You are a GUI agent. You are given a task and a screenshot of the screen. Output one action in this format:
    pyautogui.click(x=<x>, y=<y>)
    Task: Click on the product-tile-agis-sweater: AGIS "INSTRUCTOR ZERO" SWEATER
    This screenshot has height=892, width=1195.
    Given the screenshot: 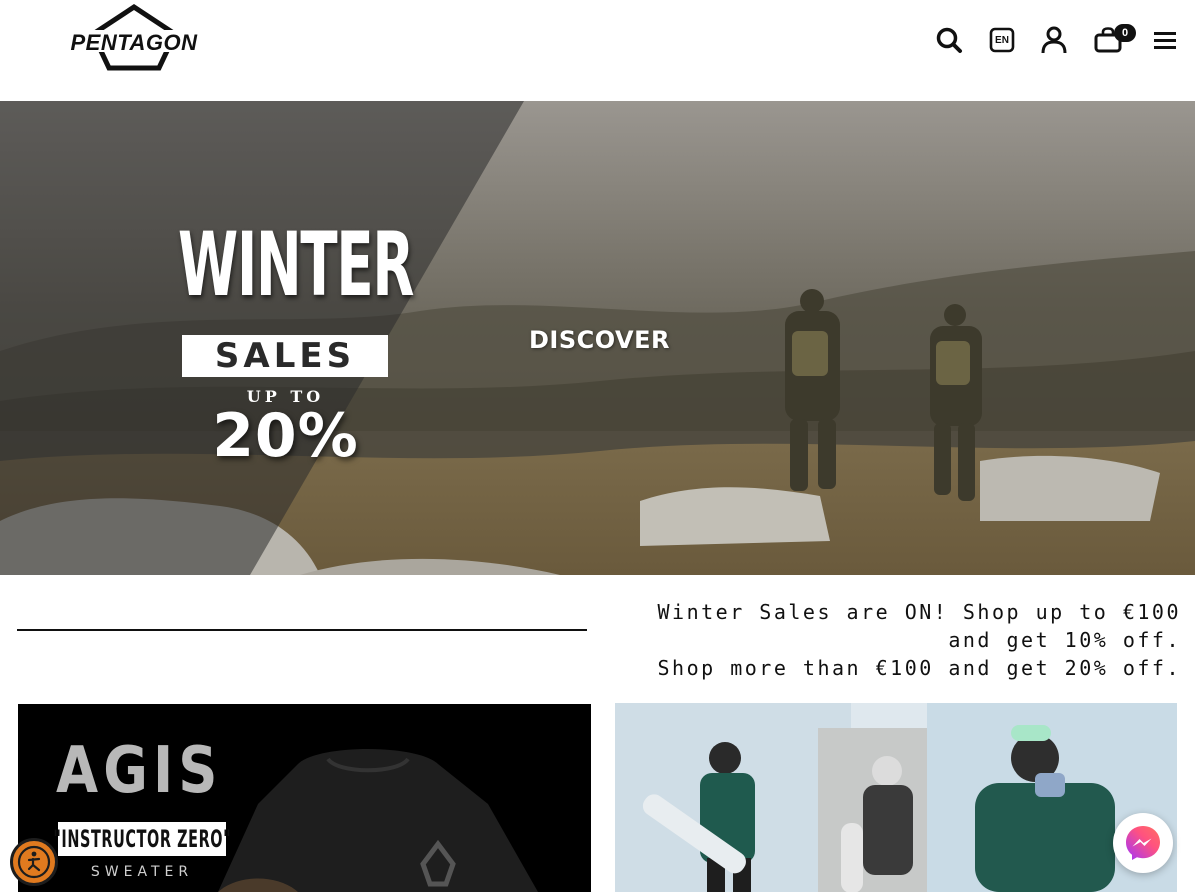 What is the action you would take?
    pyautogui.click(x=304, y=798)
    